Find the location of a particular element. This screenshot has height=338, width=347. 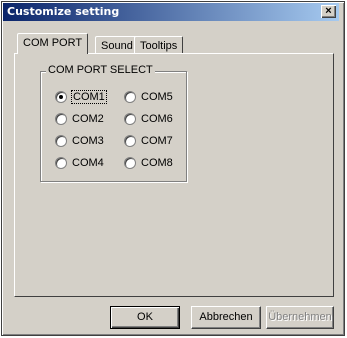

radio-com2: COM2 is located at coordinates (79, 119).